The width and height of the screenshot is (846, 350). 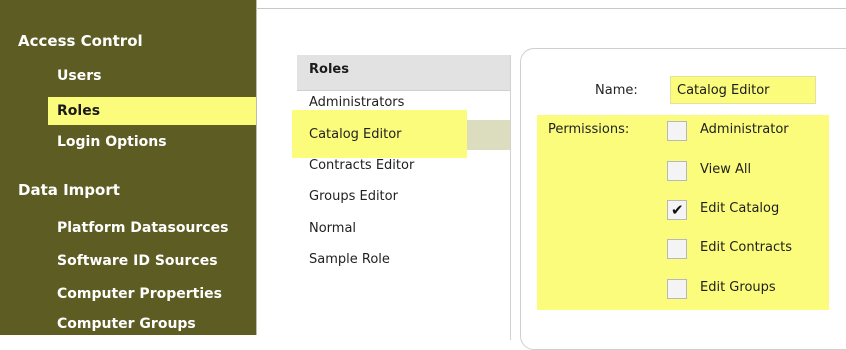 What do you see at coordinates (332, 228) in the screenshot?
I see `role-item-normal: Normal` at bounding box center [332, 228].